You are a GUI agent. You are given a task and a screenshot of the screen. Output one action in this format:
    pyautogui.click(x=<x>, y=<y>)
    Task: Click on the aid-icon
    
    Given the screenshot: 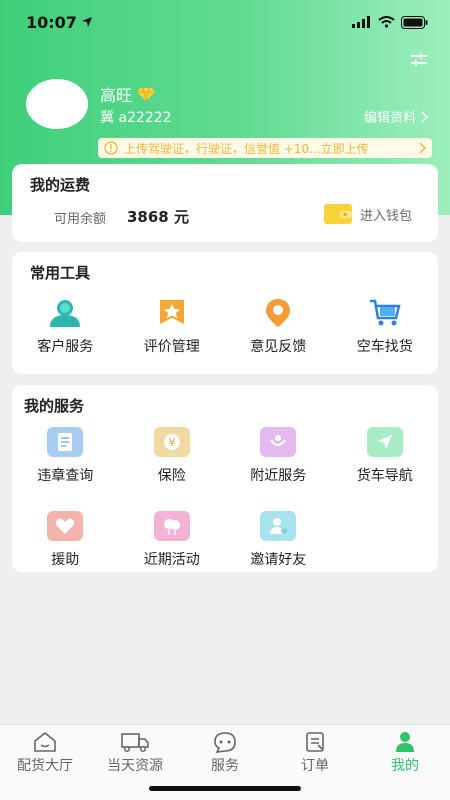 What is the action you would take?
    pyautogui.click(x=65, y=526)
    